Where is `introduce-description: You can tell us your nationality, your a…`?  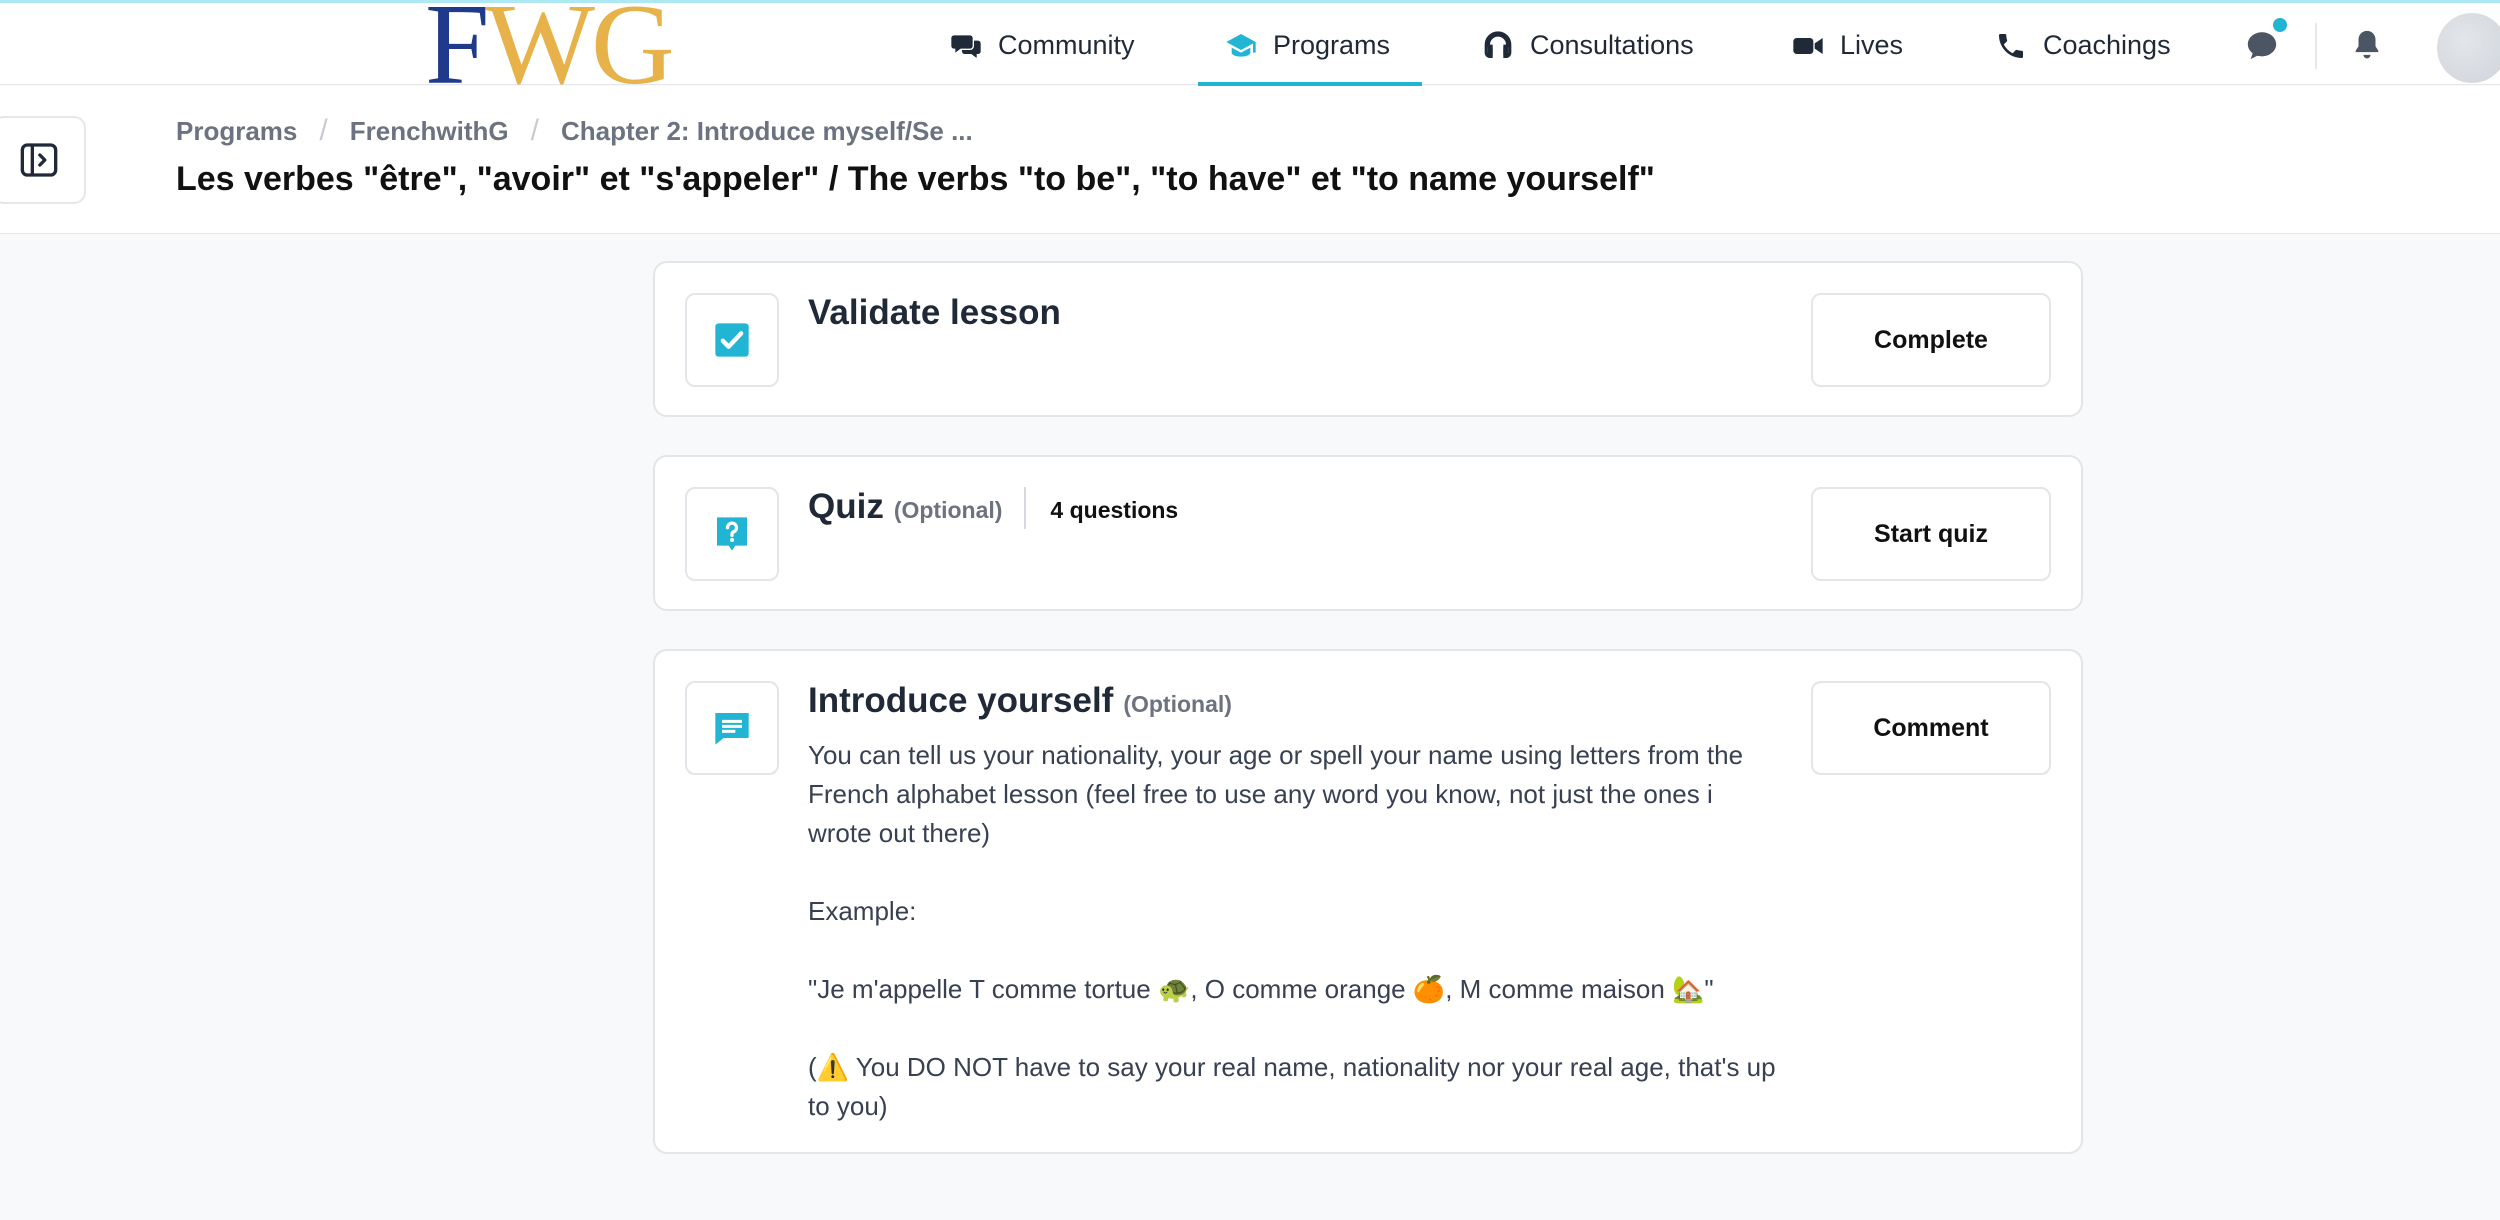
introduce-description: You can tell us your nationality, your a… is located at coordinates (1293, 931).